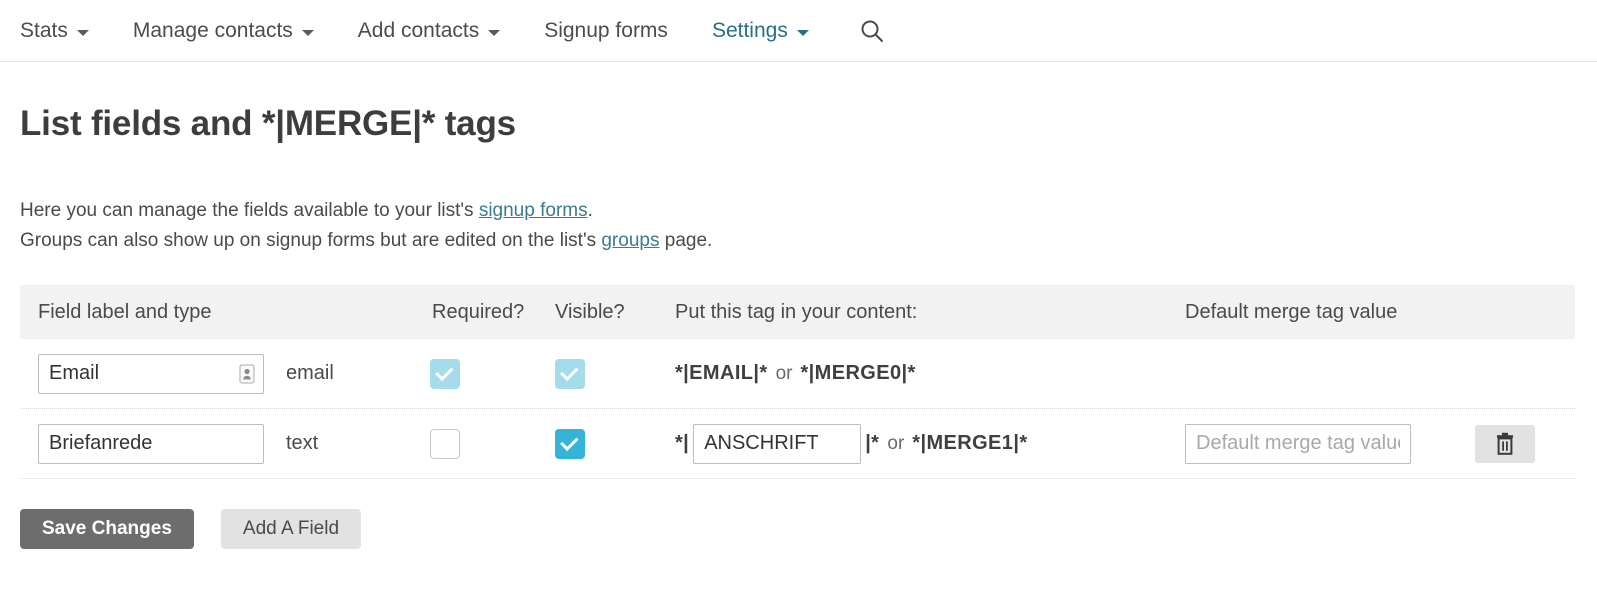 Image resolution: width=1597 pixels, height=592 pixels. What do you see at coordinates (478, 311) in the screenshot?
I see `column-header-required: Required?` at bounding box center [478, 311].